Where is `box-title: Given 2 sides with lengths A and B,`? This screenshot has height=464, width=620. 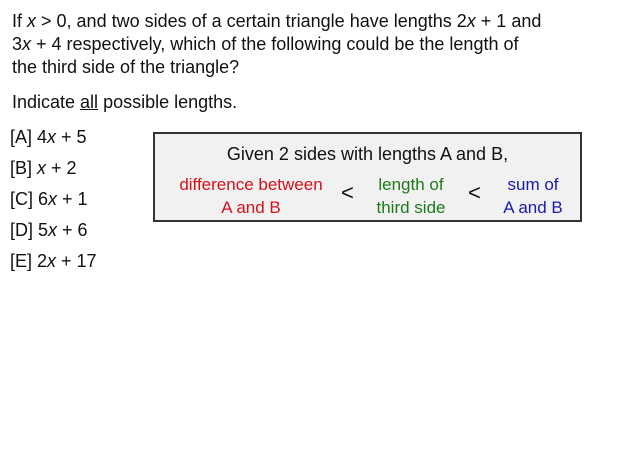
box-title: Given 2 sides with lengths A and B, is located at coordinates (367, 154).